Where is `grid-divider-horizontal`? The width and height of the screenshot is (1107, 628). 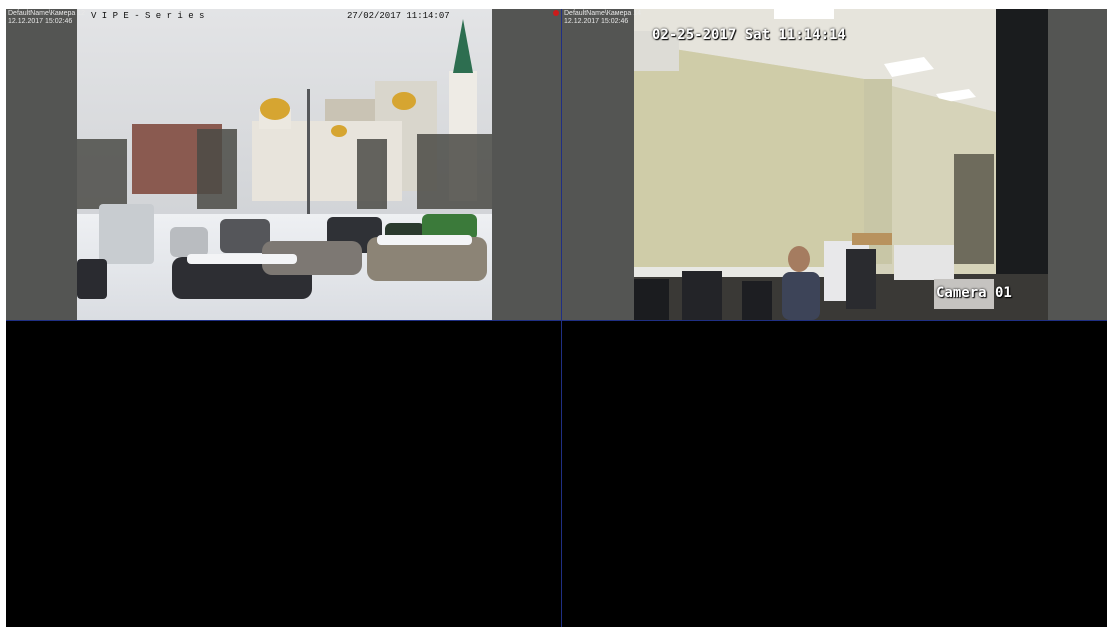 grid-divider-horizontal is located at coordinates (556, 320).